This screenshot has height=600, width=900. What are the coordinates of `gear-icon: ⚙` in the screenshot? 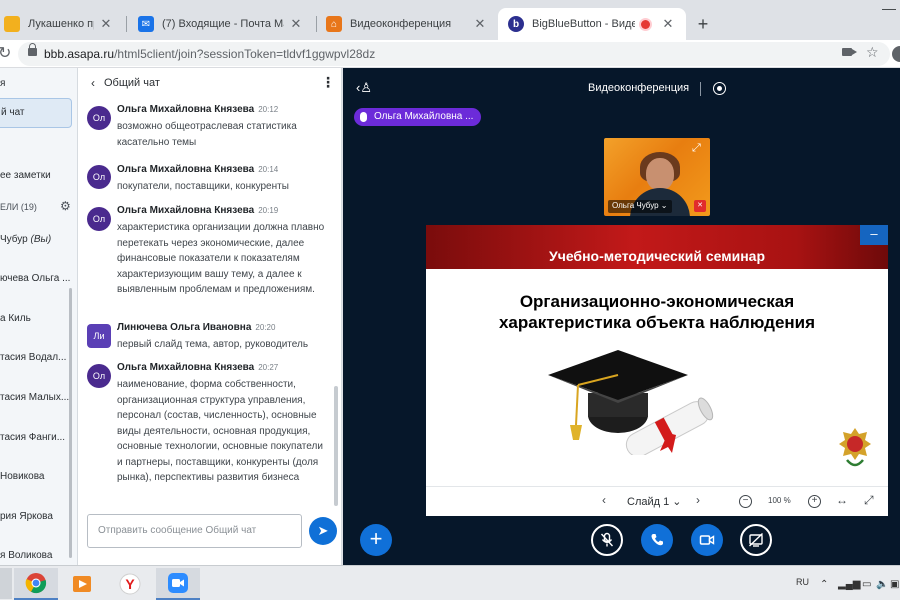 It's located at (65, 206).